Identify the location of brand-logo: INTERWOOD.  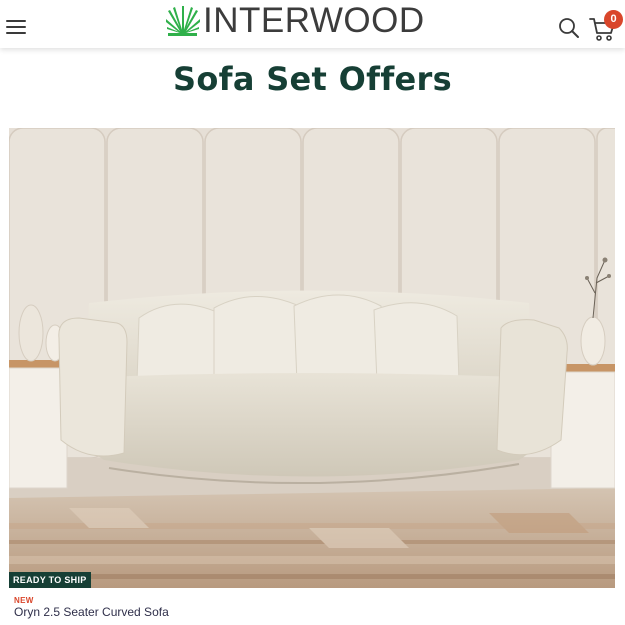
(295, 20).